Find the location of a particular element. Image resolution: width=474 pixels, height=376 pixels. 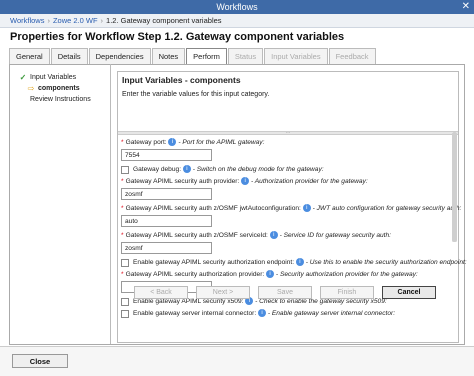

nav-label: Input Variables is located at coordinates (53, 77).